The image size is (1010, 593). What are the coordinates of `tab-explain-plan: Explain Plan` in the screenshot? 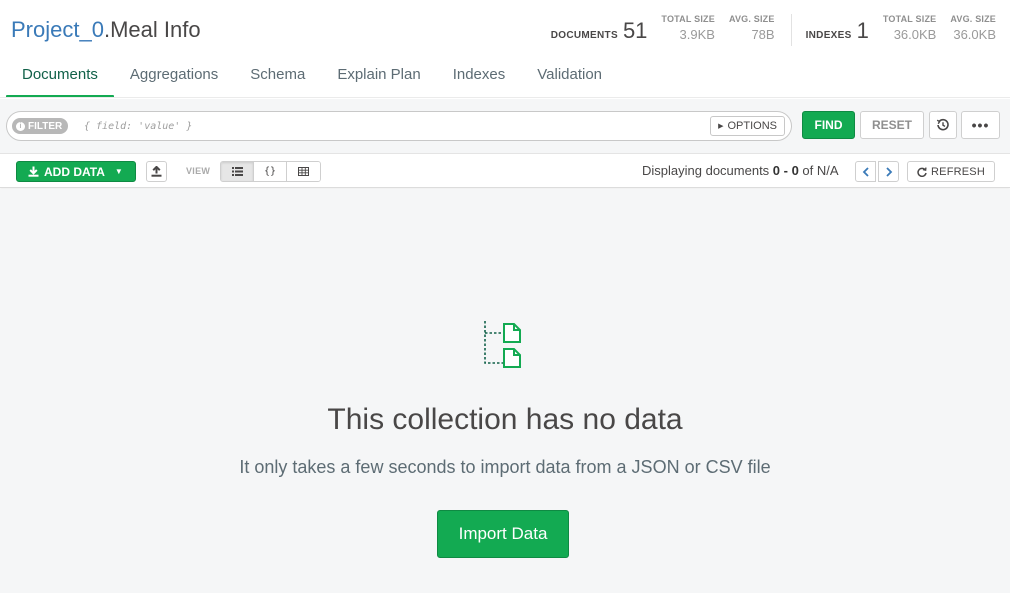 It's located at (378, 78).